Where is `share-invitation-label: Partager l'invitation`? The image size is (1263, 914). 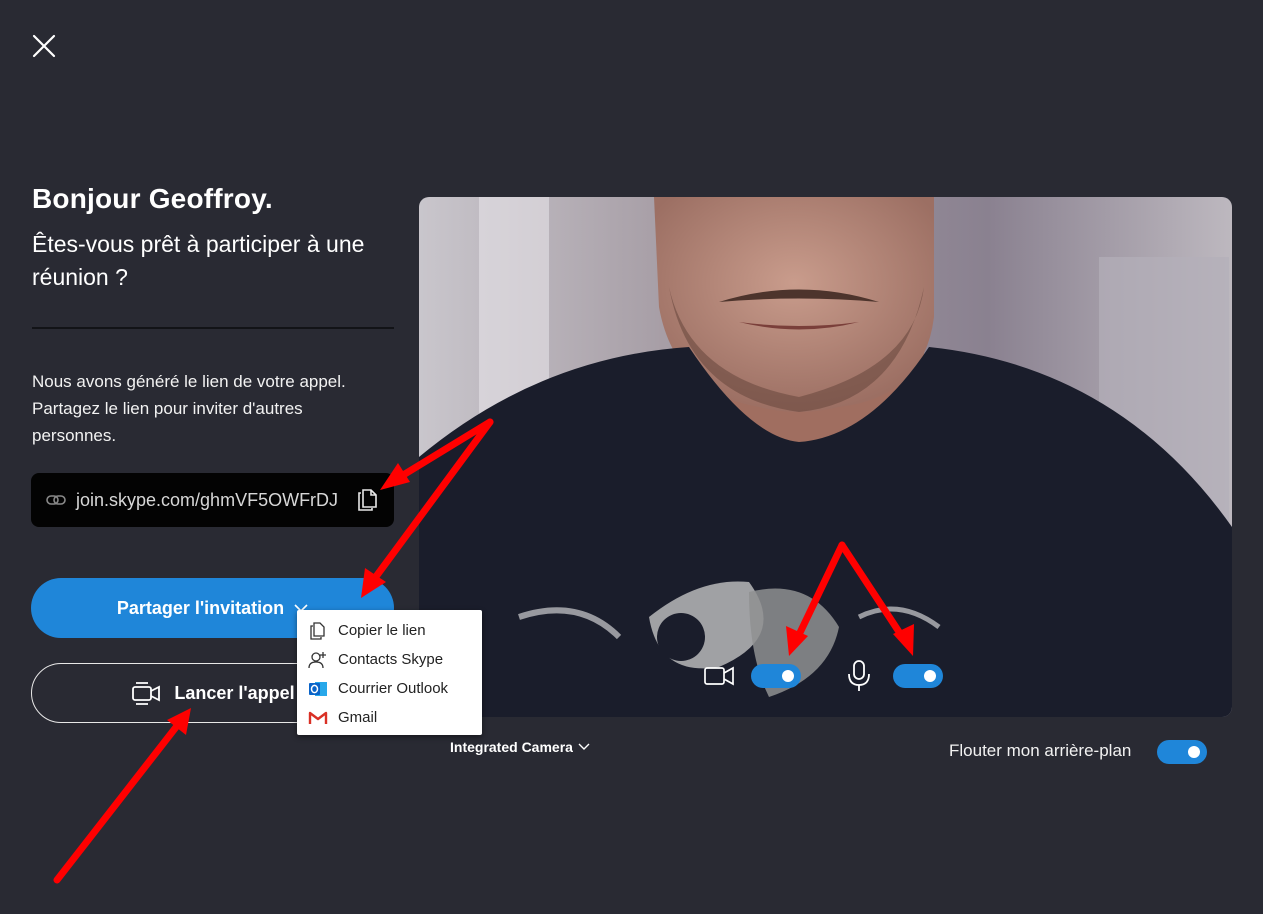
share-invitation-label: Partager l'invitation is located at coordinates (200, 607).